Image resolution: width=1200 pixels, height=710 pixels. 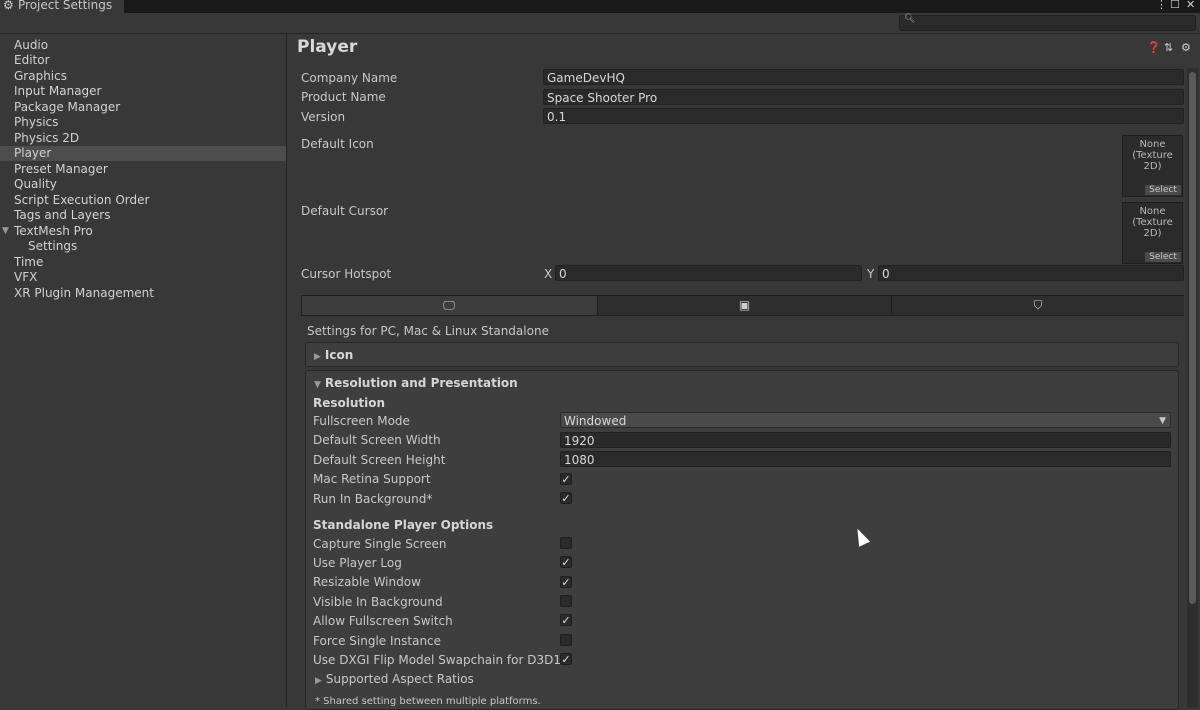 I want to click on default-icon-type: (Texture 2D), so click(x=1152, y=161).